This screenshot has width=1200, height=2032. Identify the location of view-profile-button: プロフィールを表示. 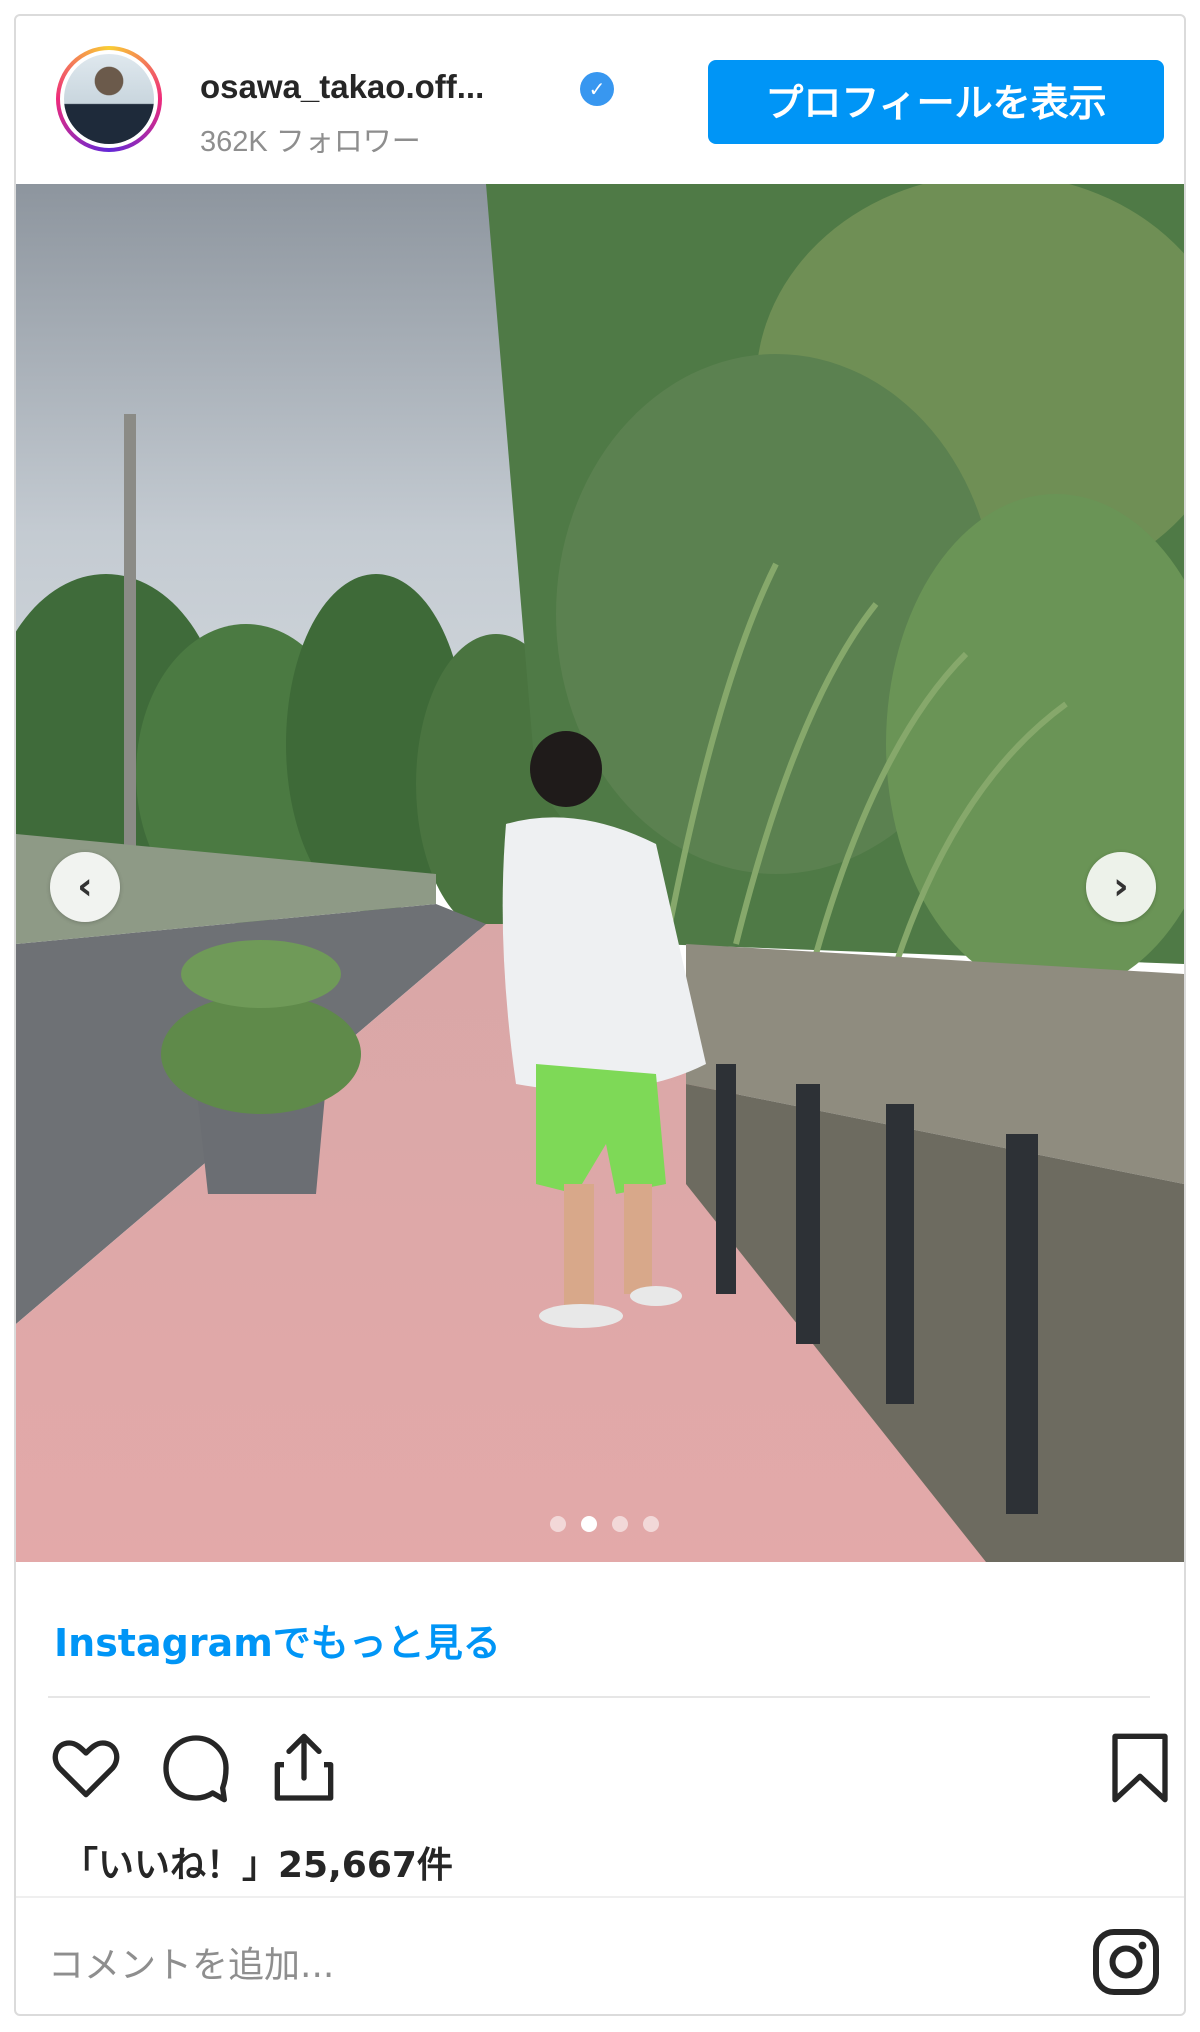
(936, 102).